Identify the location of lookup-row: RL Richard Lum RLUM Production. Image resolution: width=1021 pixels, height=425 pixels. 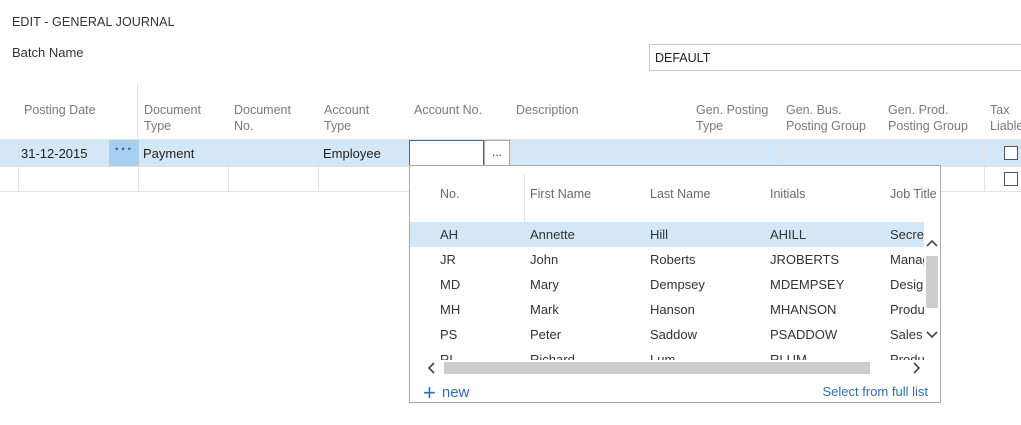
(667, 353).